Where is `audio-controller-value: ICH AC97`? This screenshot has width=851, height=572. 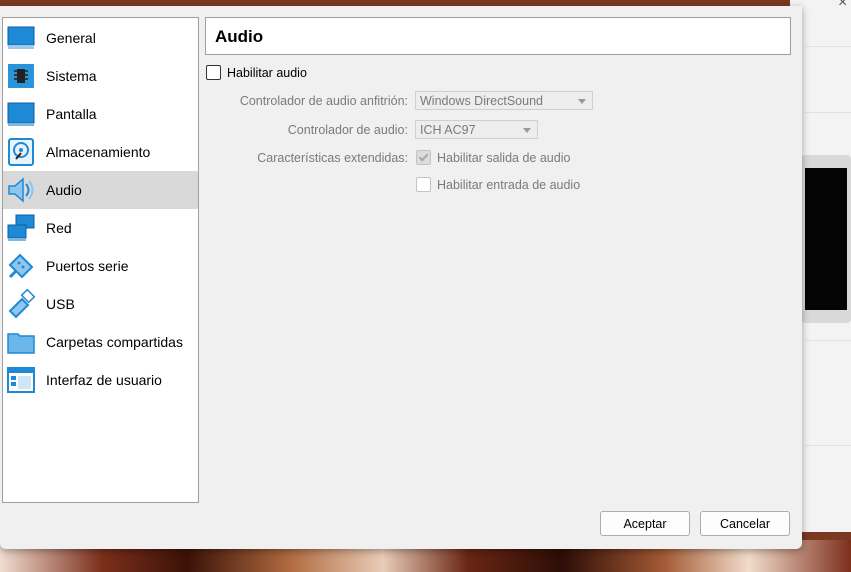 audio-controller-value: ICH AC97 is located at coordinates (448, 130).